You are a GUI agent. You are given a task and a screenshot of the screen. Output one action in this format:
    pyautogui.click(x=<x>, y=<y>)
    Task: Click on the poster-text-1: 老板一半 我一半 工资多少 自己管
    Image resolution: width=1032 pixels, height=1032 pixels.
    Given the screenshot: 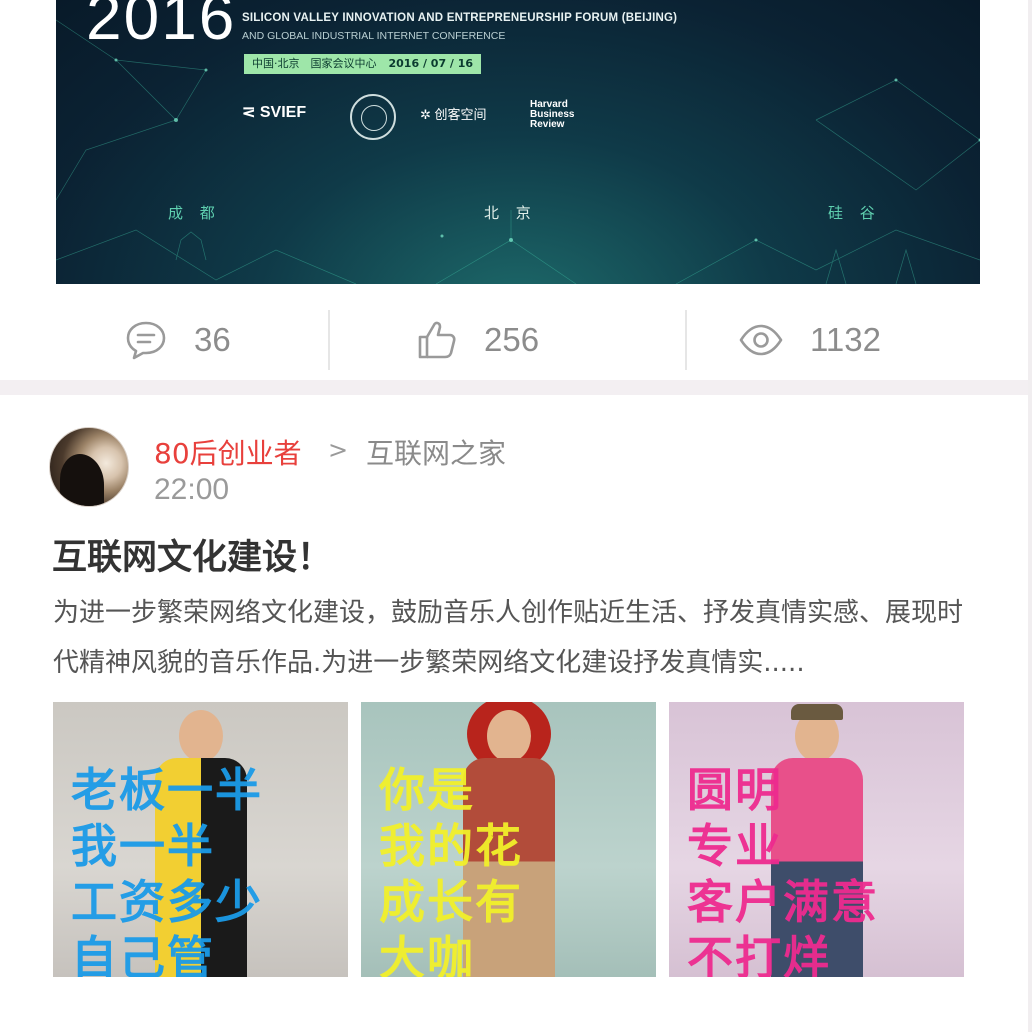 What is the action you would take?
    pyautogui.click(x=167, y=870)
    